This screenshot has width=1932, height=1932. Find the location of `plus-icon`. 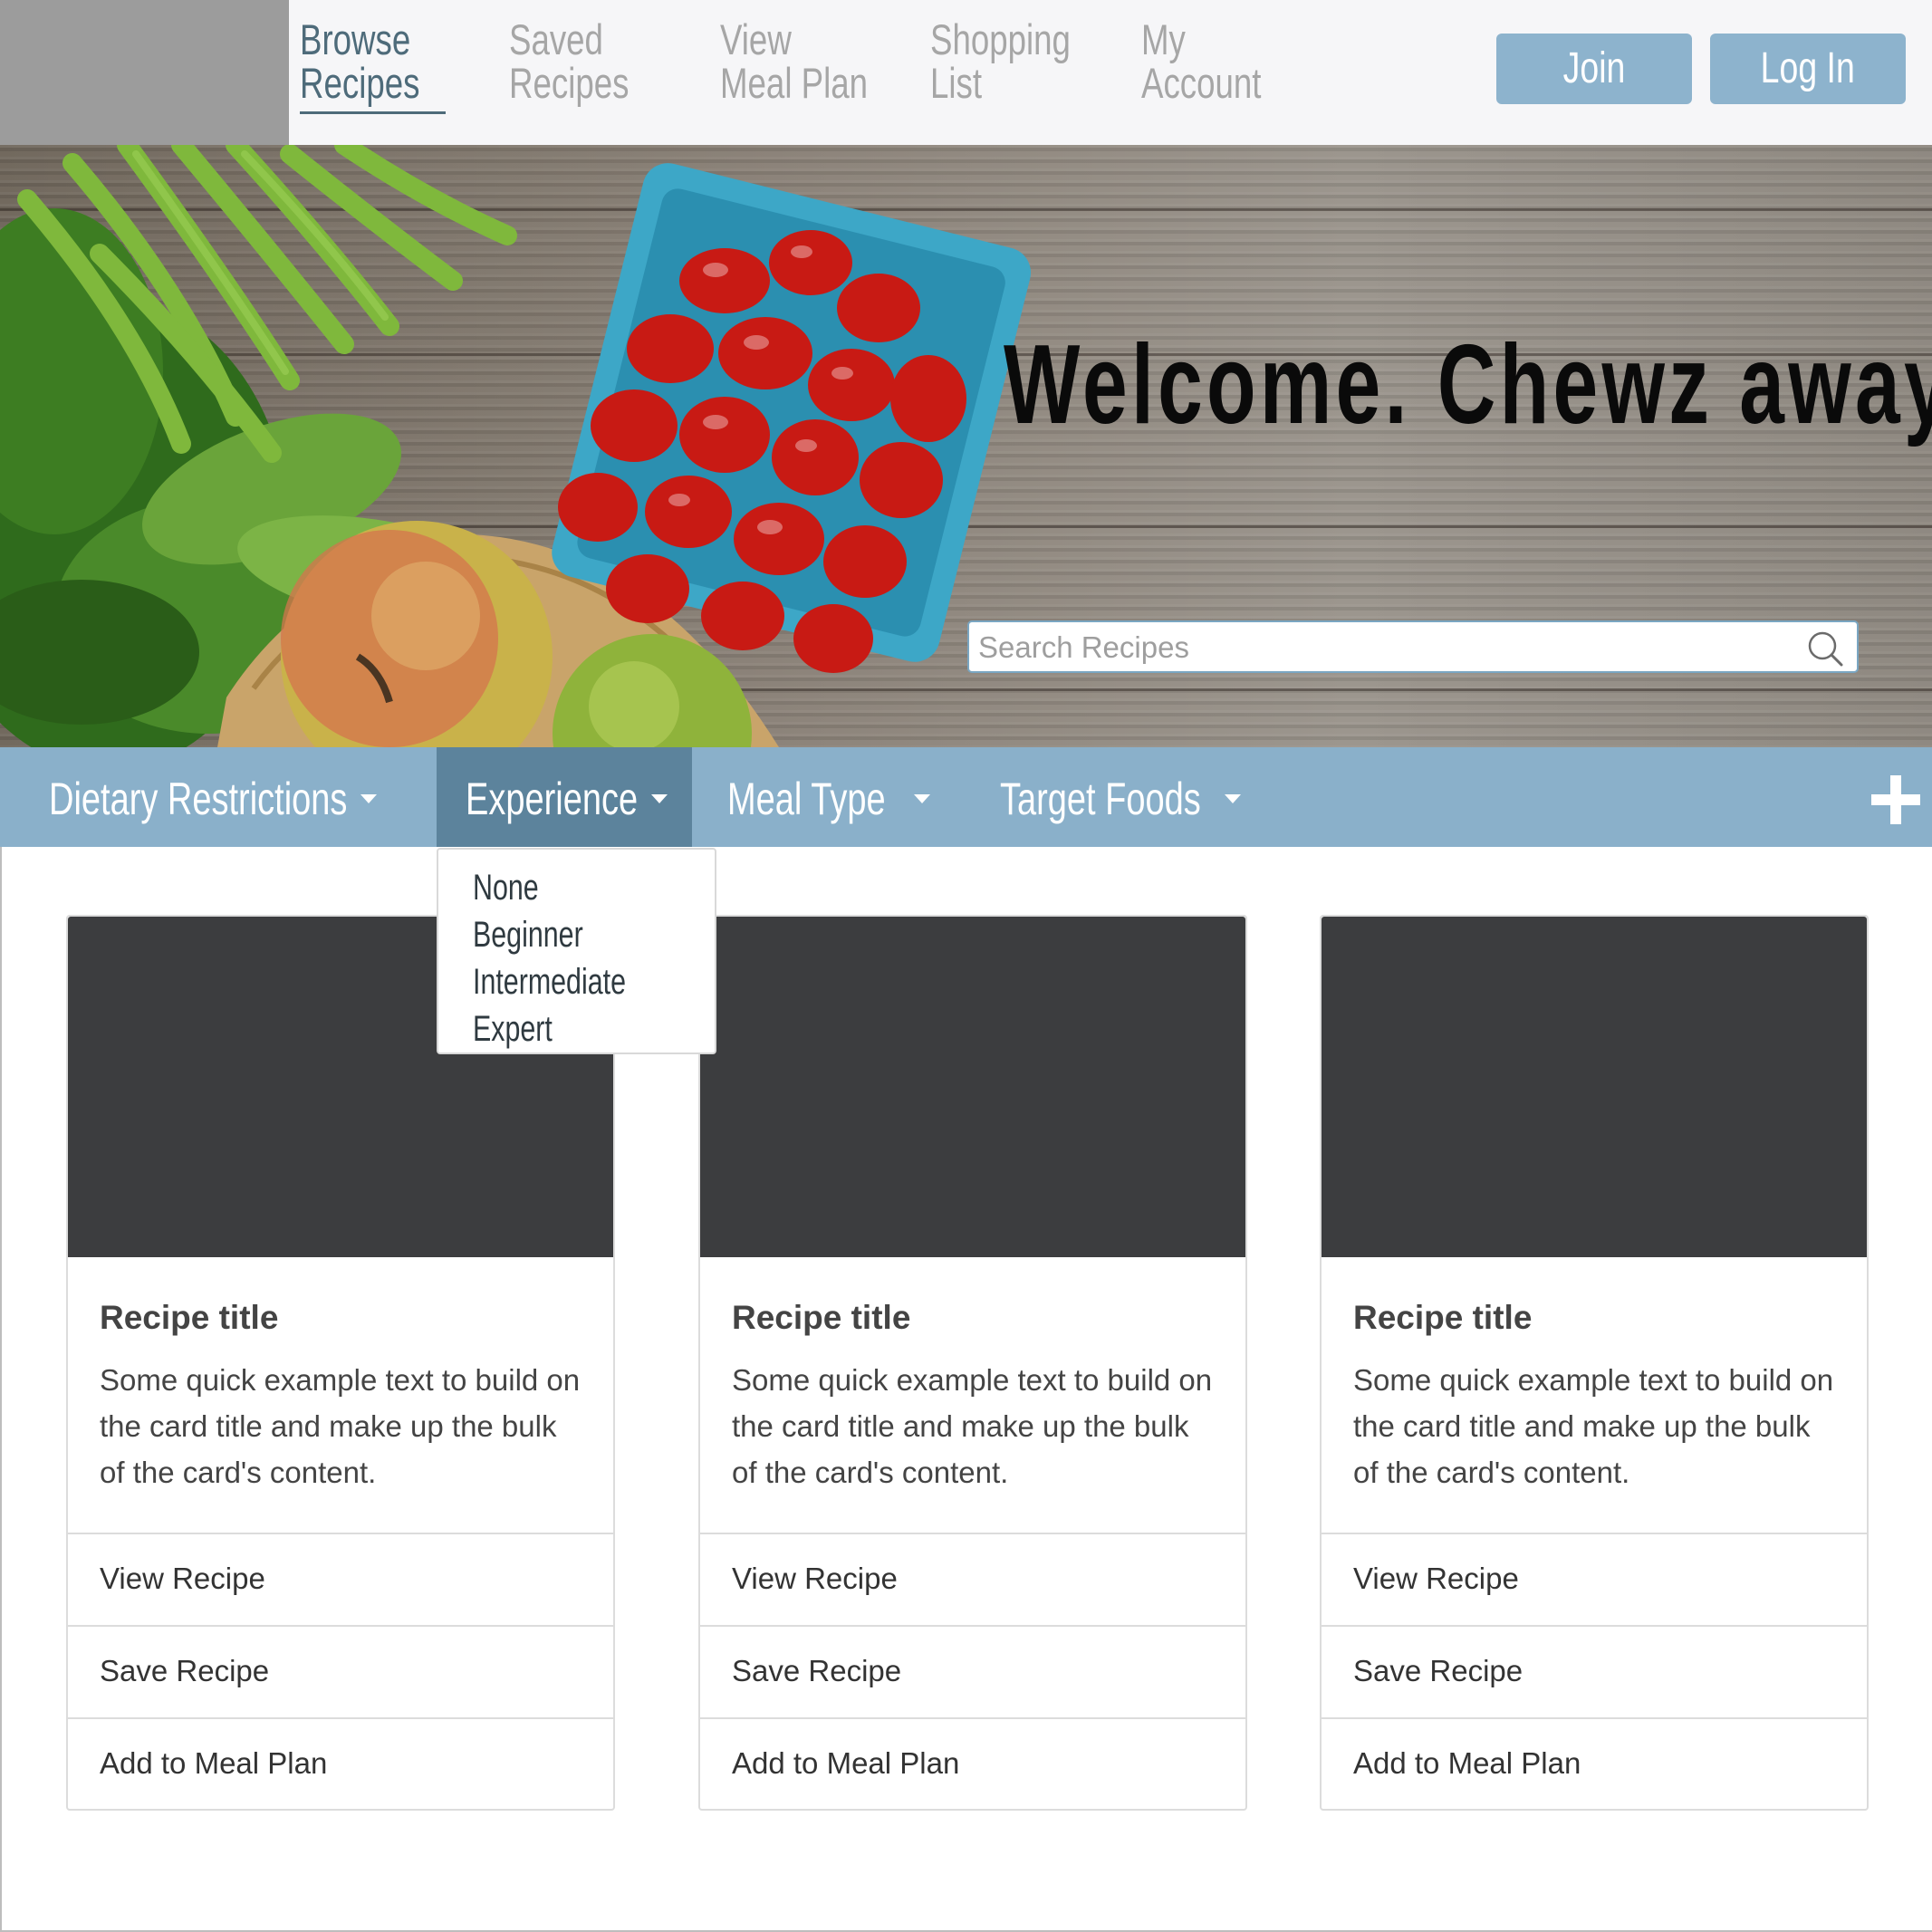

plus-icon is located at coordinates (1895, 799).